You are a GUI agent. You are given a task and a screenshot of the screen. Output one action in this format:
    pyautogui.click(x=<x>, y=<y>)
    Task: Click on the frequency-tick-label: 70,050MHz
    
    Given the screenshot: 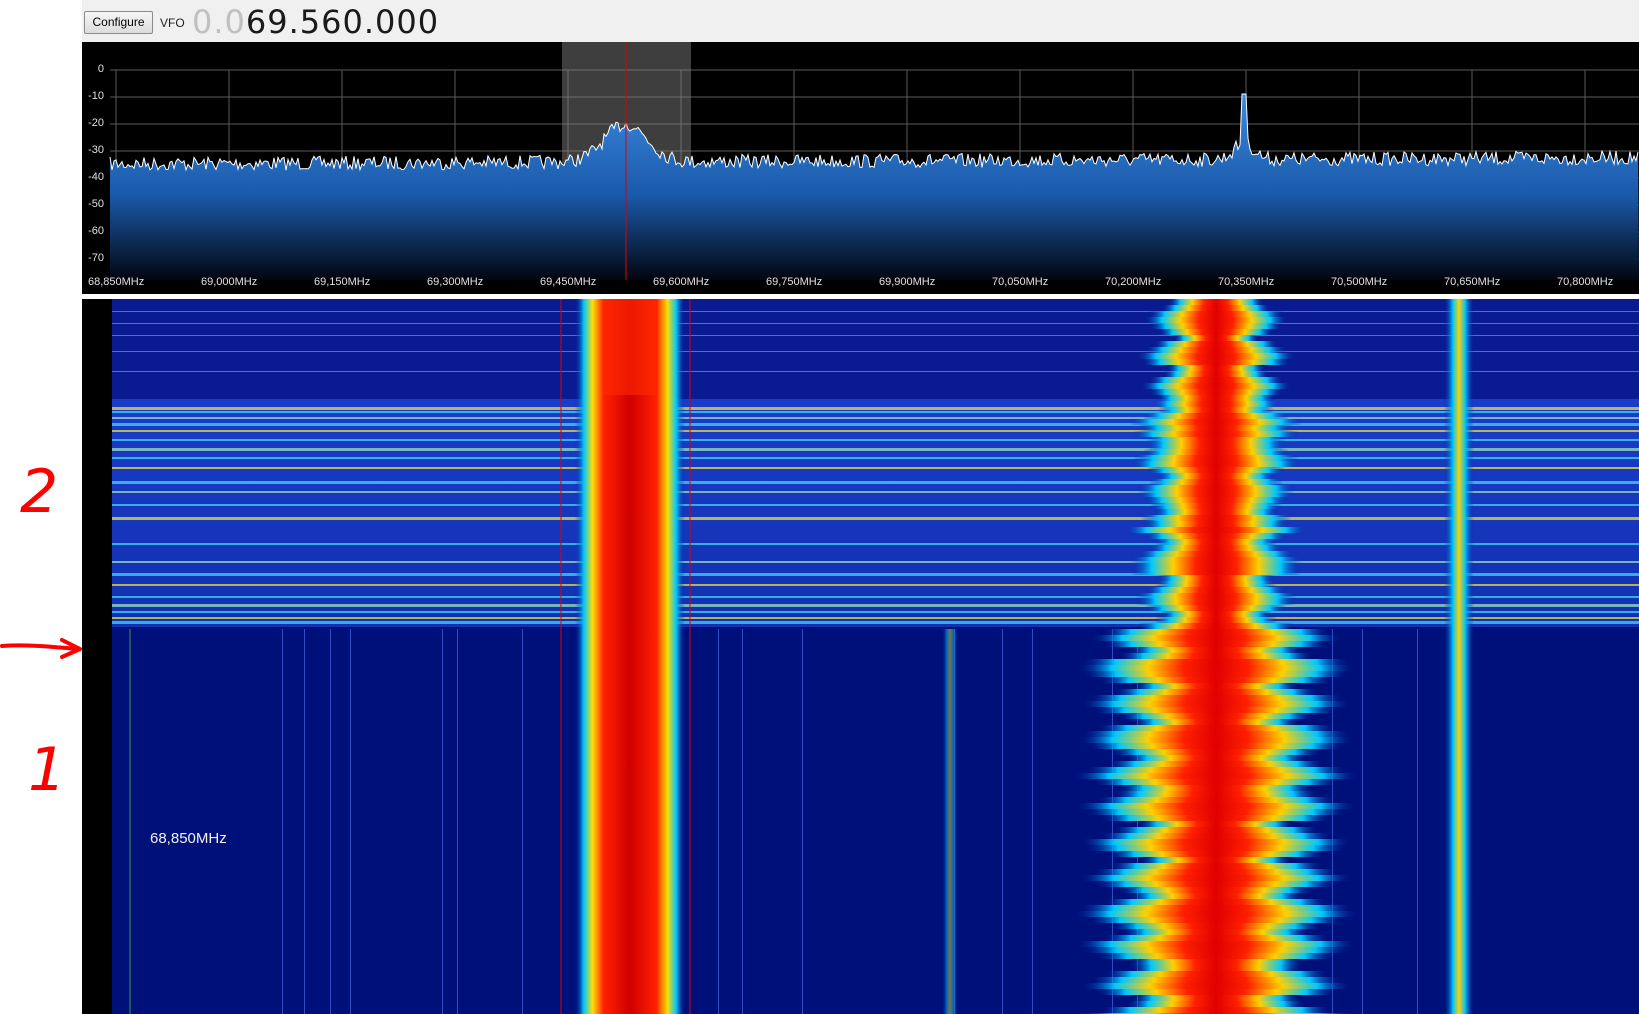 What is the action you would take?
    pyautogui.click(x=1020, y=282)
    